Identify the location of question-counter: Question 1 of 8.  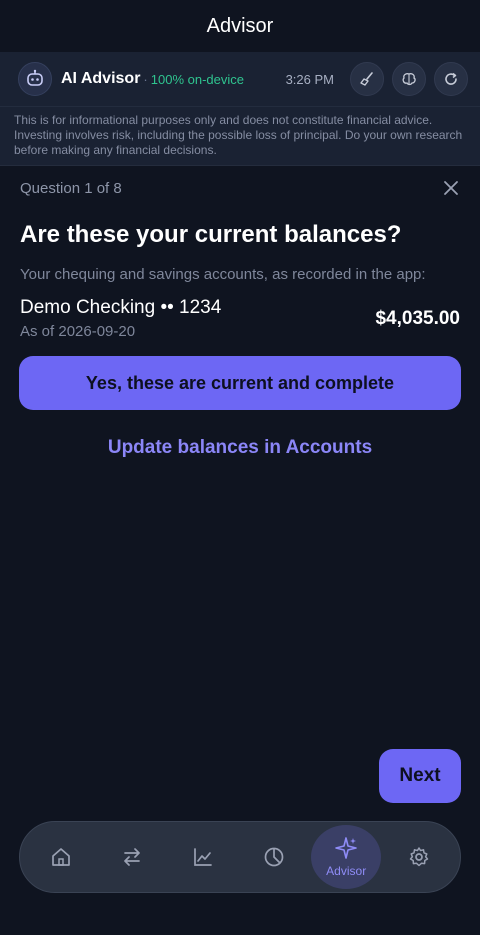
(71, 188).